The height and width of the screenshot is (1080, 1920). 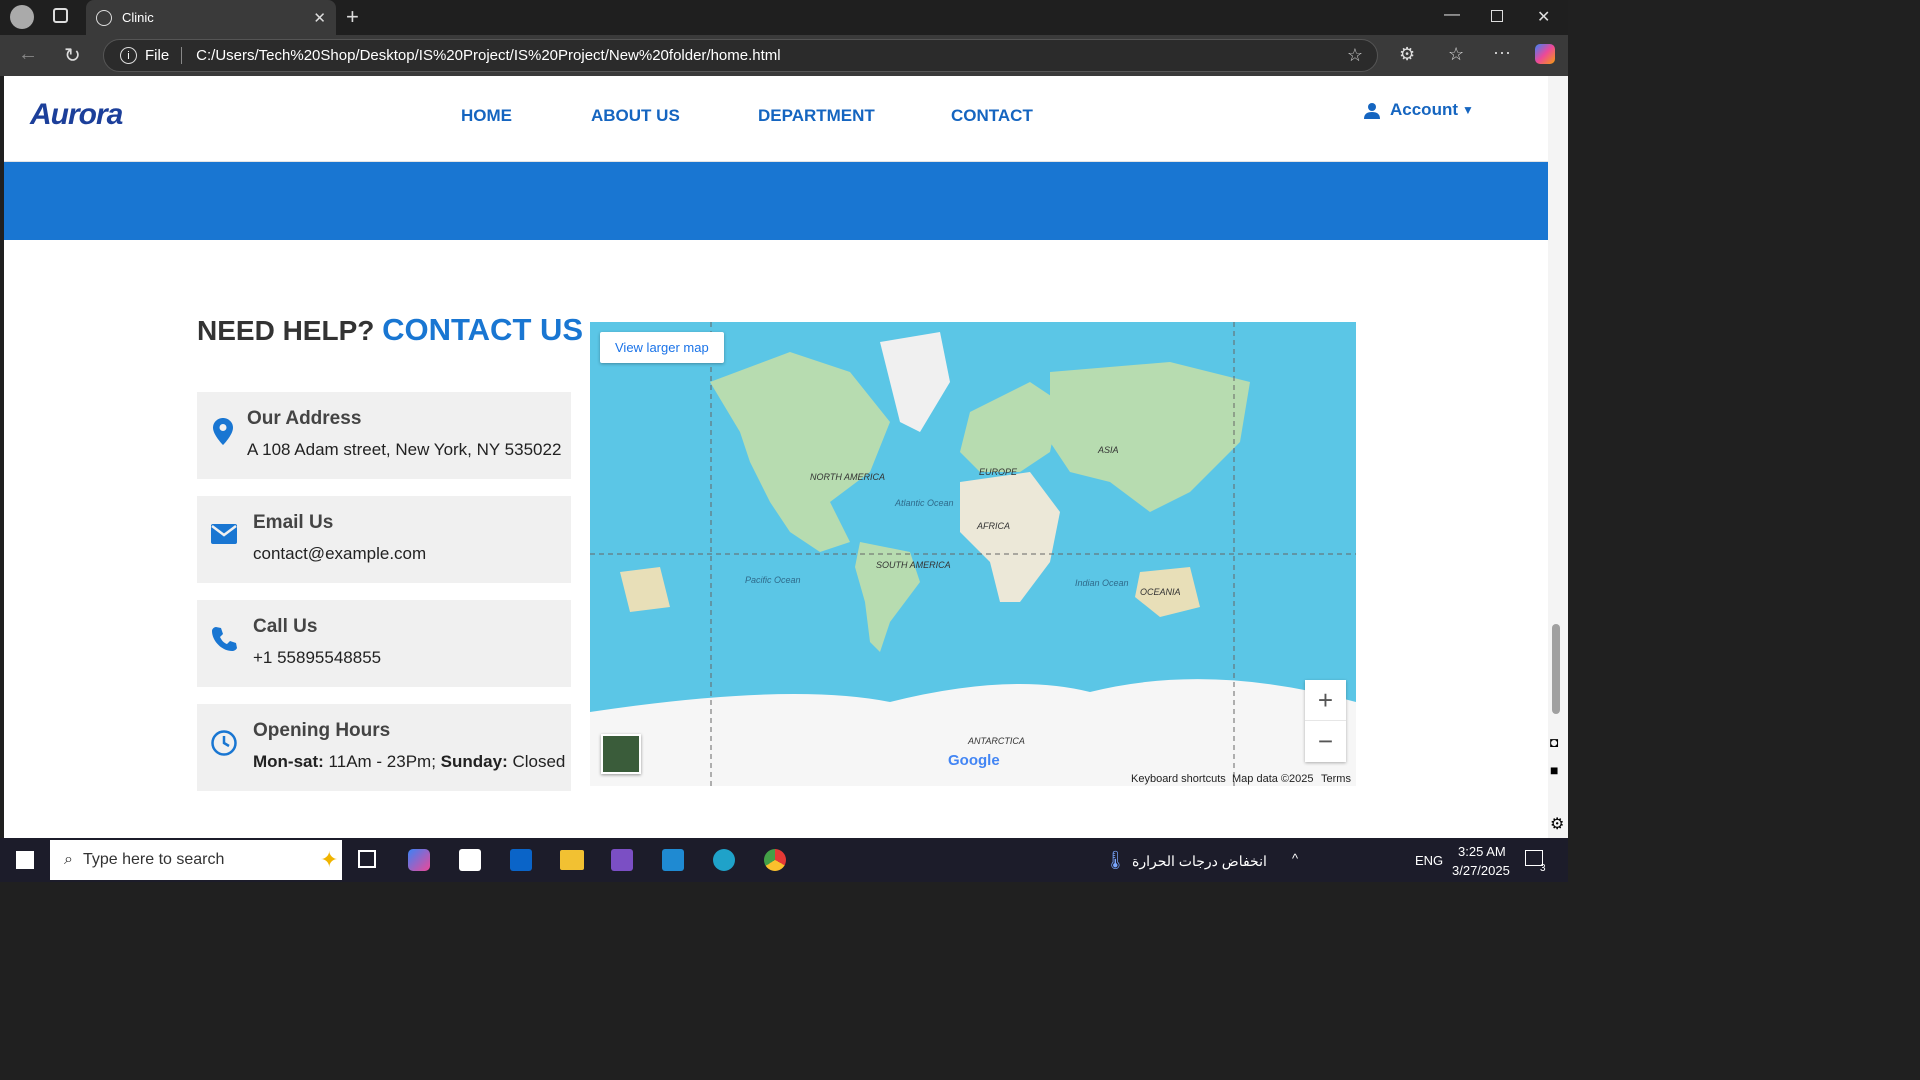 What do you see at coordinates (1497, 16) in the screenshot?
I see `restore-icon` at bounding box center [1497, 16].